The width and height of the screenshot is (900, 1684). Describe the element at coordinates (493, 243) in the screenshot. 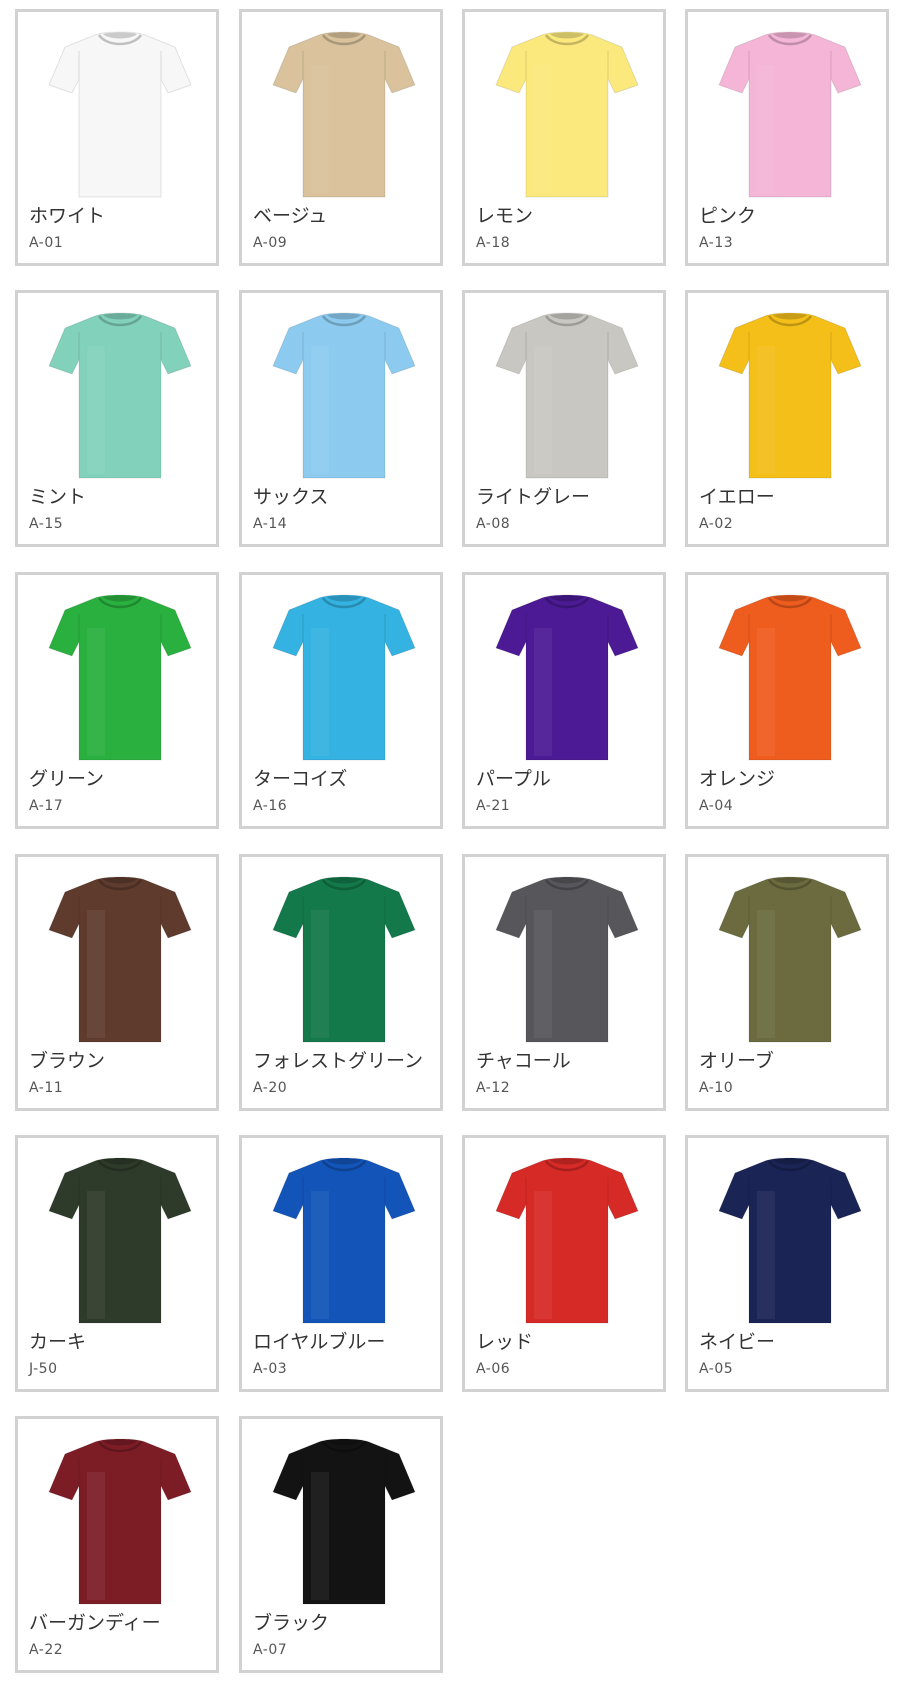

I see `color-code: A-18` at that location.